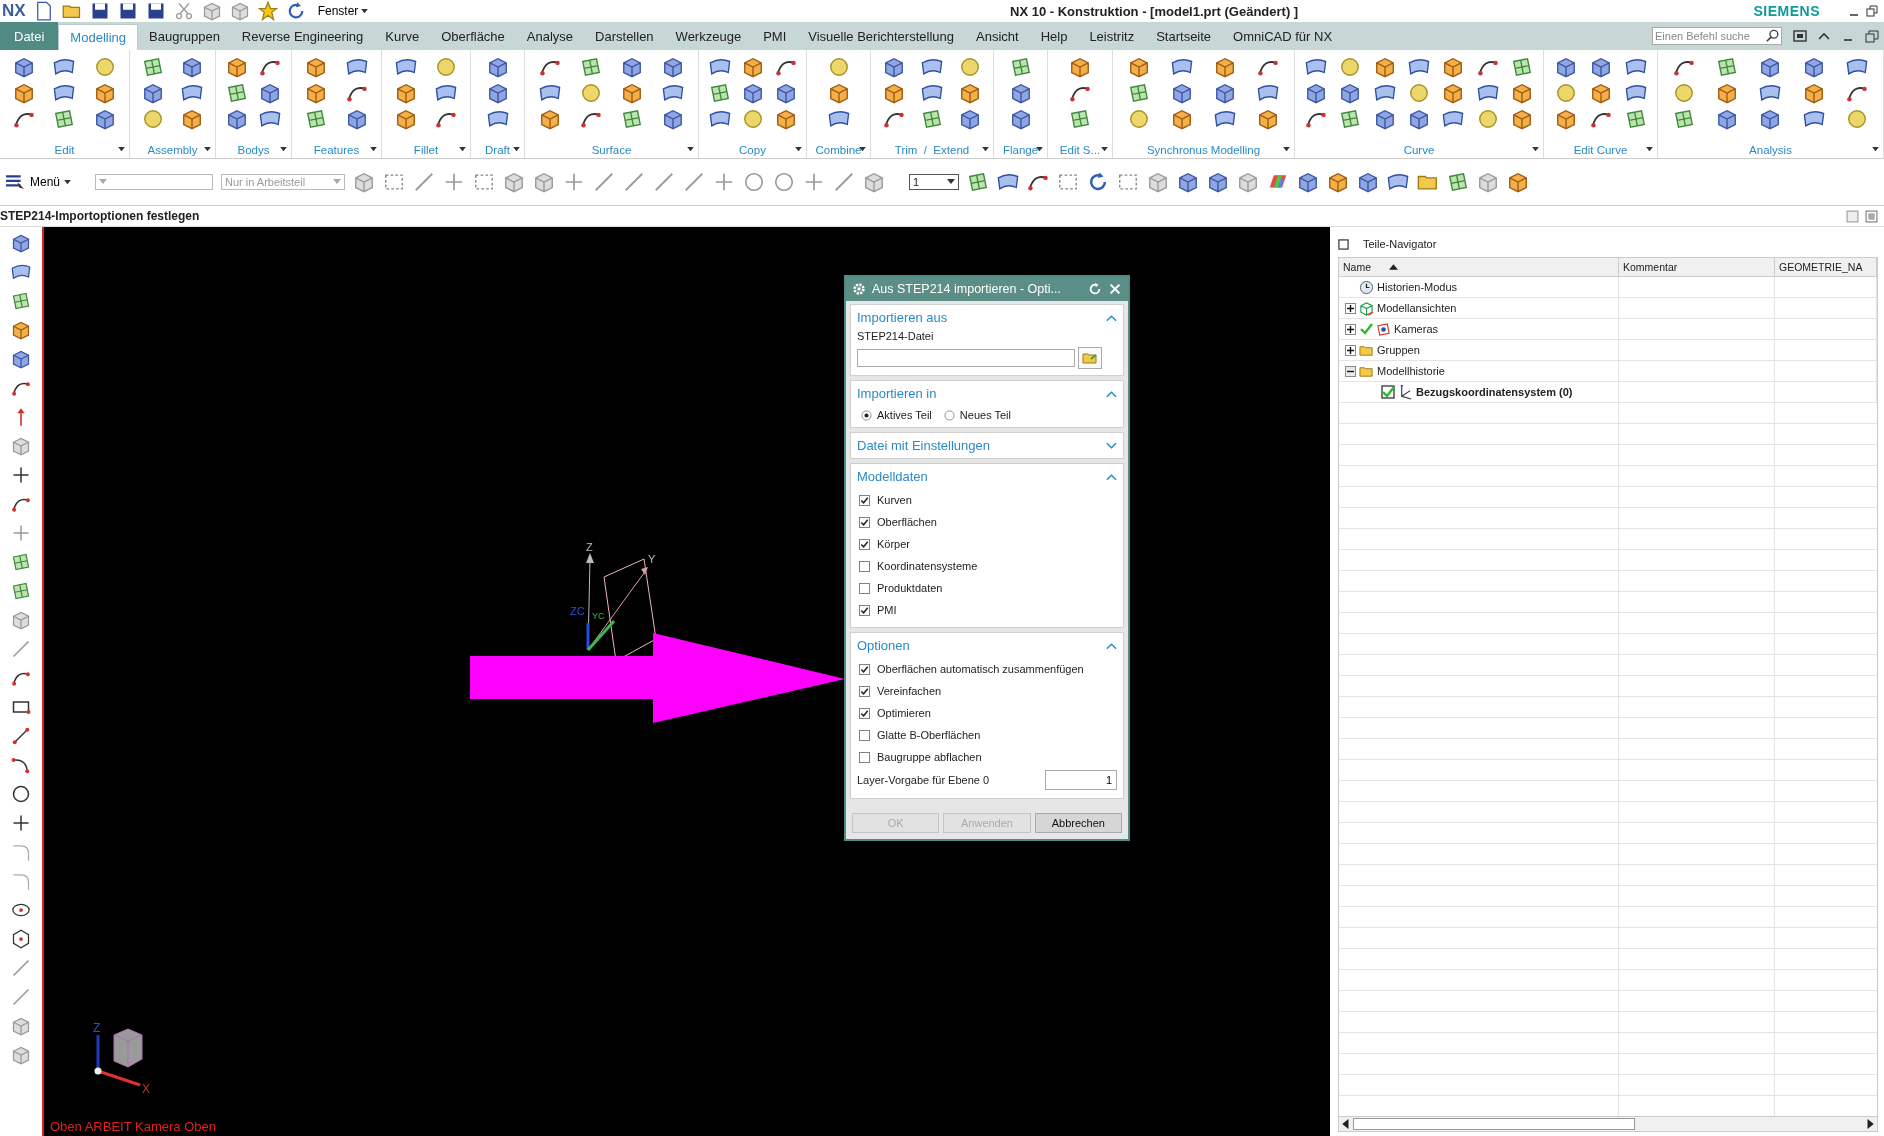  What do you see at coordinates (902, 317) in the screenshot?
I see `section-header: Importieren aus` at bounding box center [902, 317].